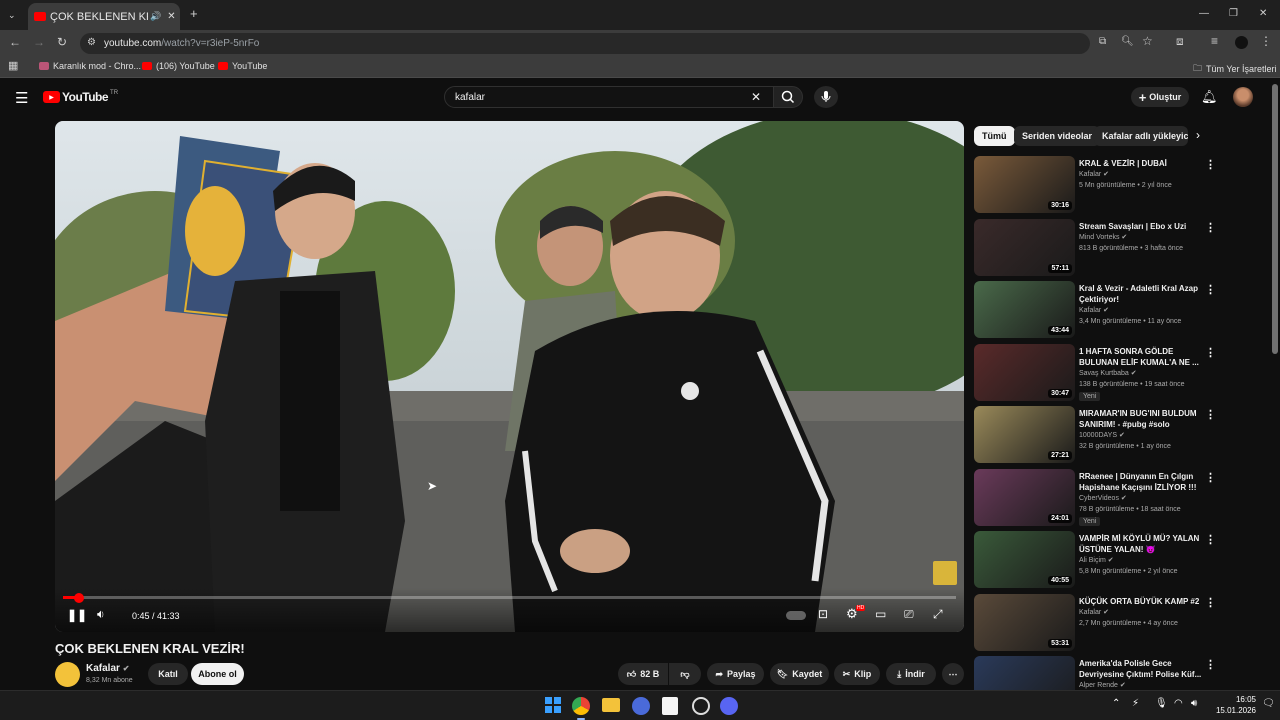 Image resolution: width=1280 pixels, height=720 pixels. Describe the element at coordinates (1024, 309) in the screenshot. I see `video-thumbnail: 43:44` at that location.